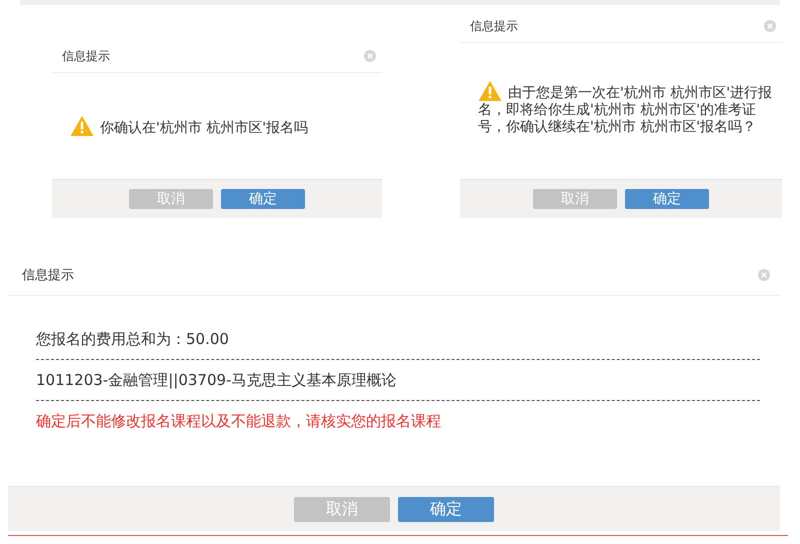 The width and height of the screenshot is (800, 544). I want to click on warning-text: 确定后不能修改报名课程以及不能退款，请核实您的报名课程, so click(239, 421).